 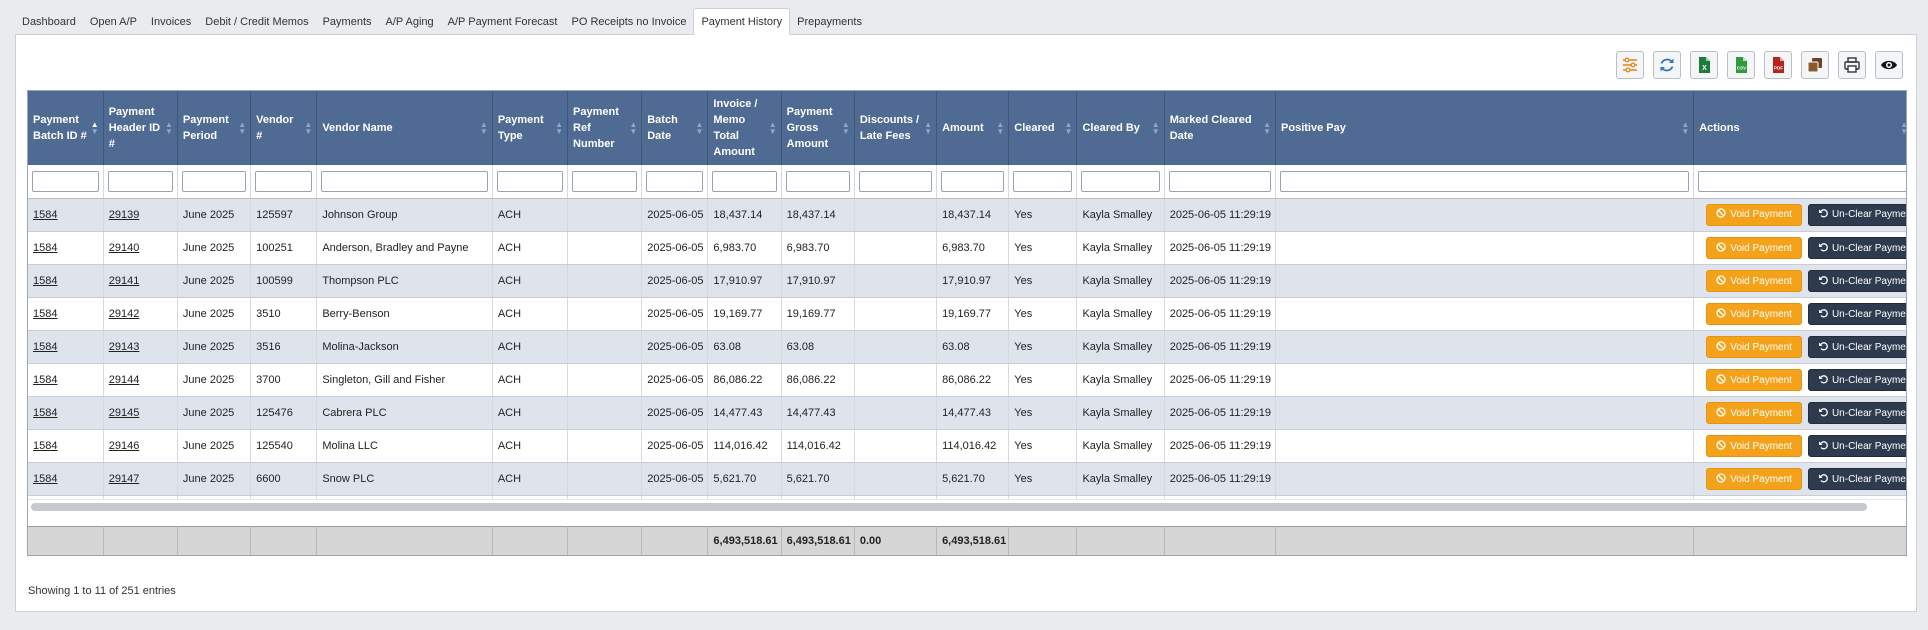 I want to click on filter-input-payment-batch-id, so click(x=65, y=181).